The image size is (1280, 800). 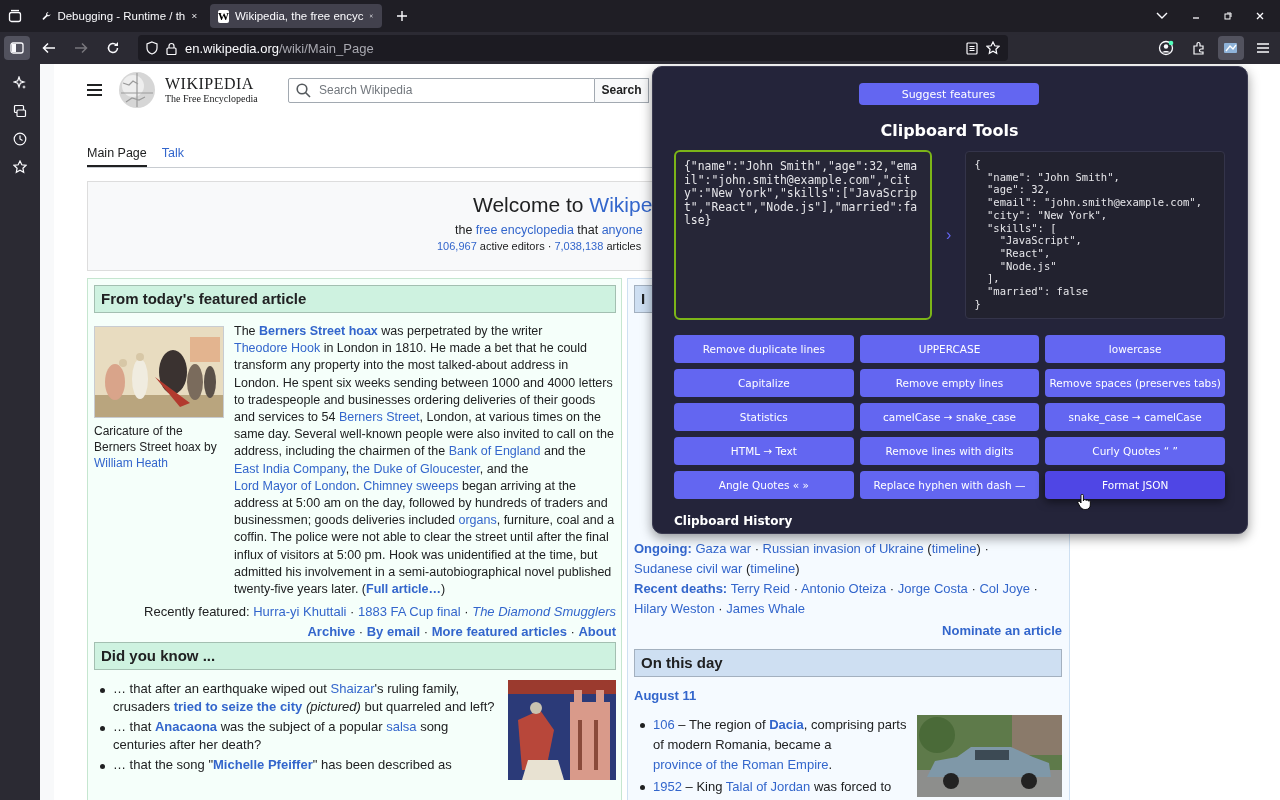 What do you see at coordinates (393, 632) in the screenshot?
I see `link: By email` at bounding box center [393, 632].